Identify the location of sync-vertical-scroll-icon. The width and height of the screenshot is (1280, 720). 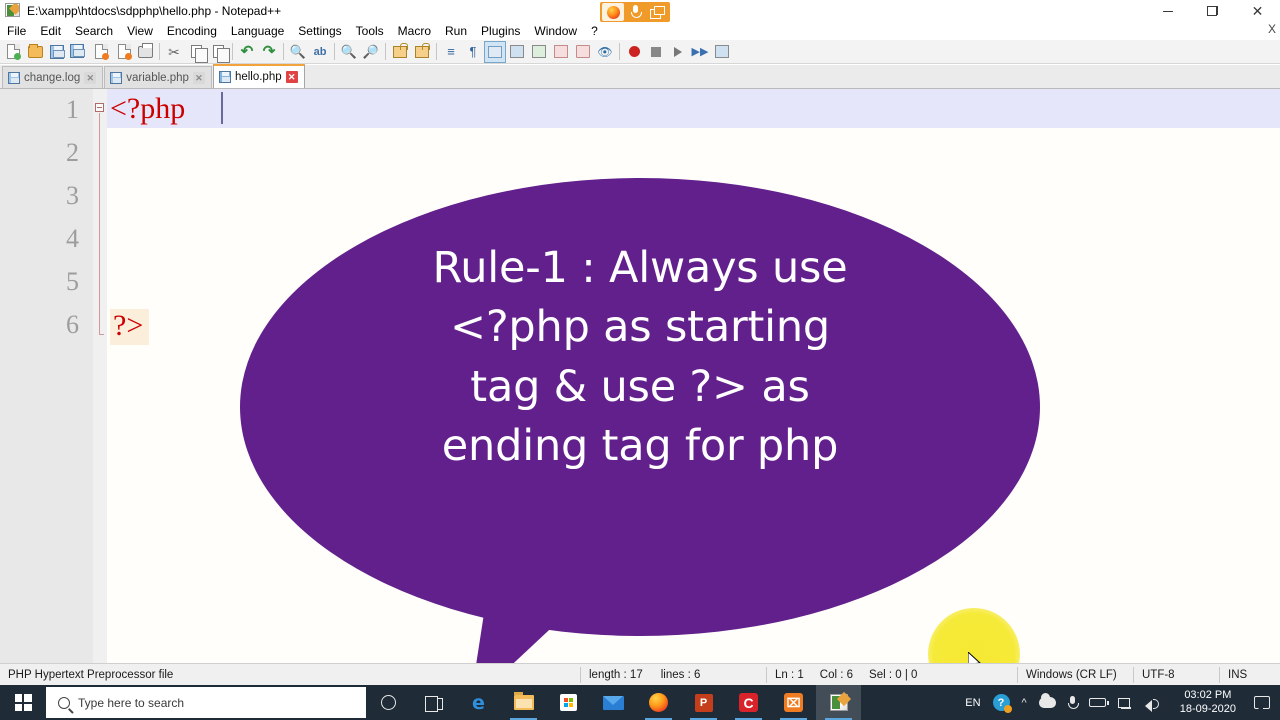
(400, 52).